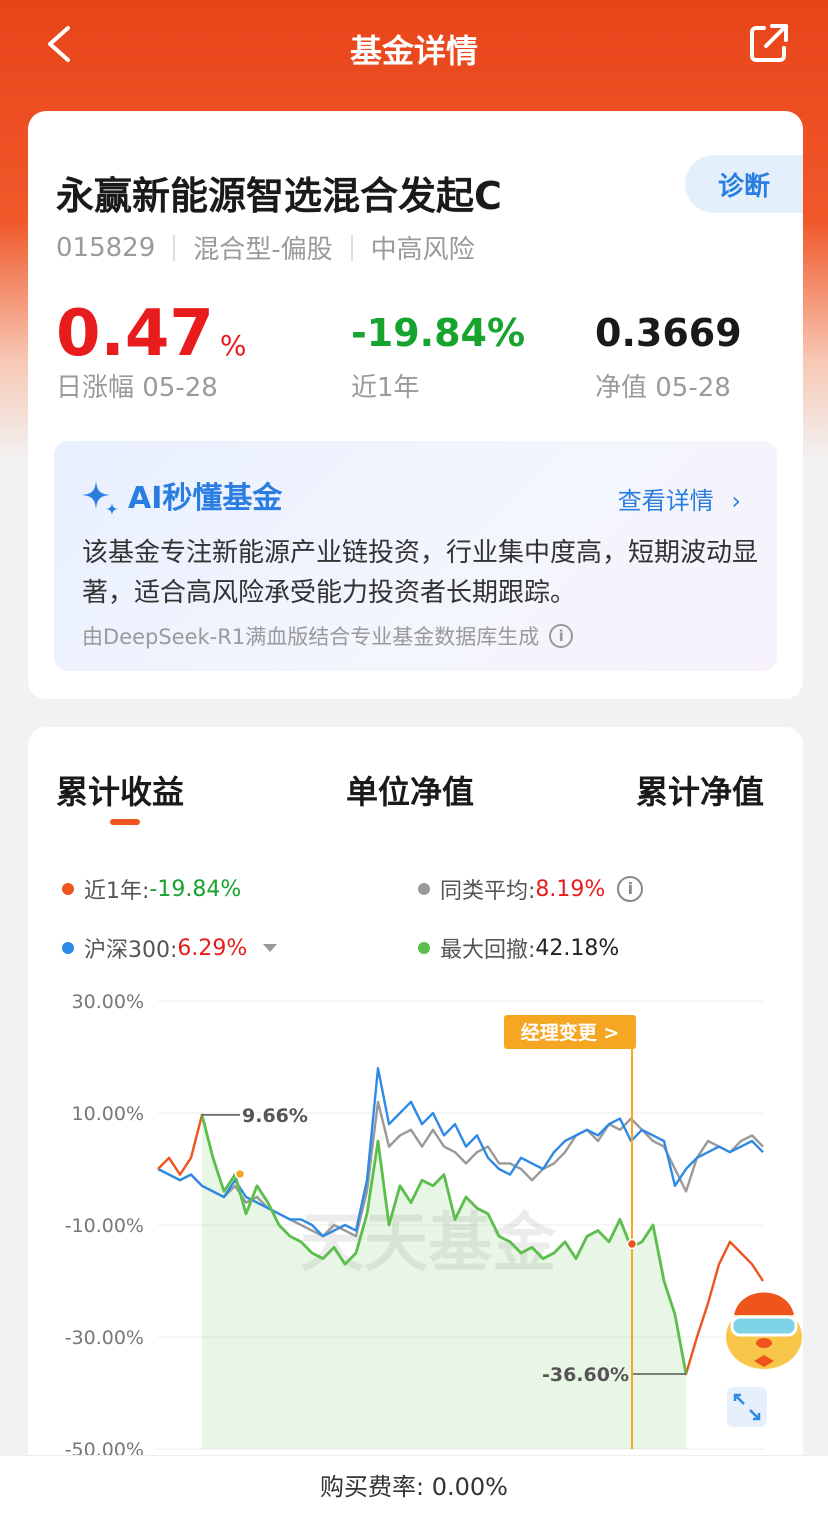  I want to click on page-title: 基金详情, so click(413, 51).